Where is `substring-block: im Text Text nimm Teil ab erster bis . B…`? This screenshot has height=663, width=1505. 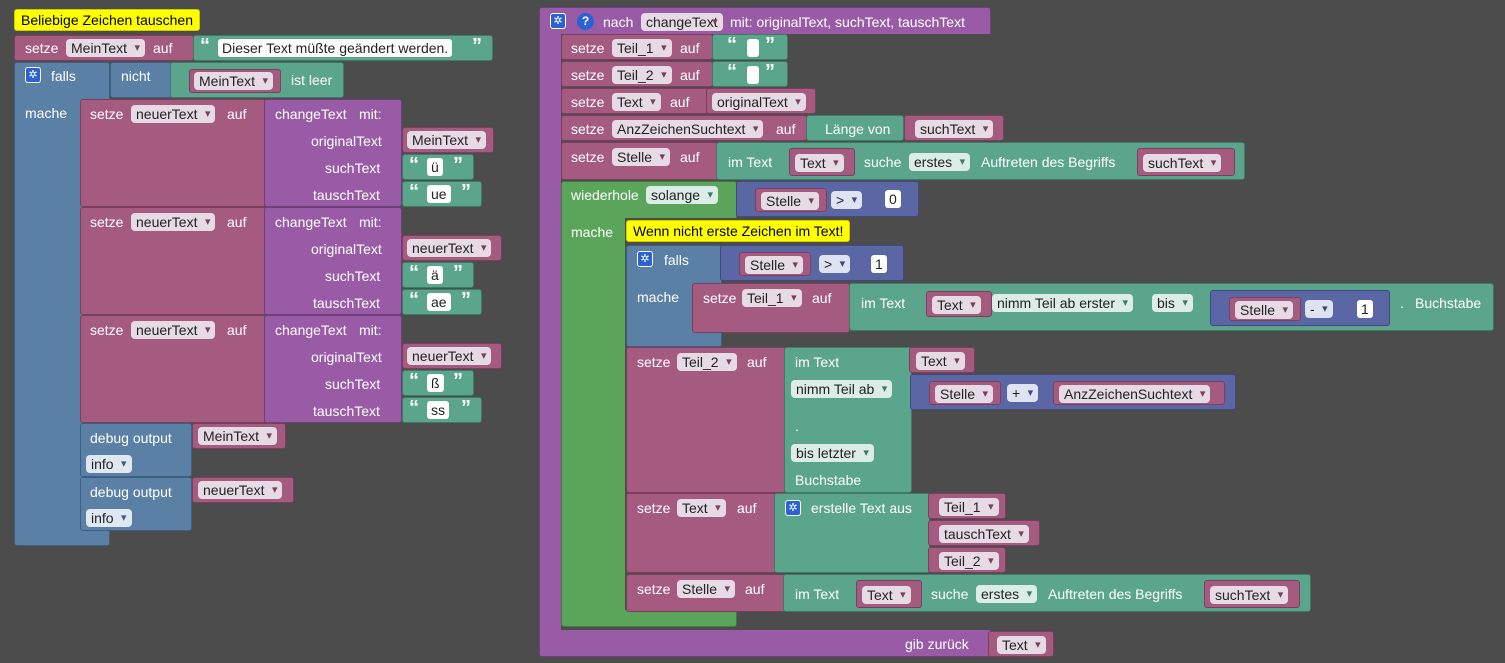 substring-block: im Text Text nimm Teil ab erster bis . B… is located at coordinates (1171, 307).